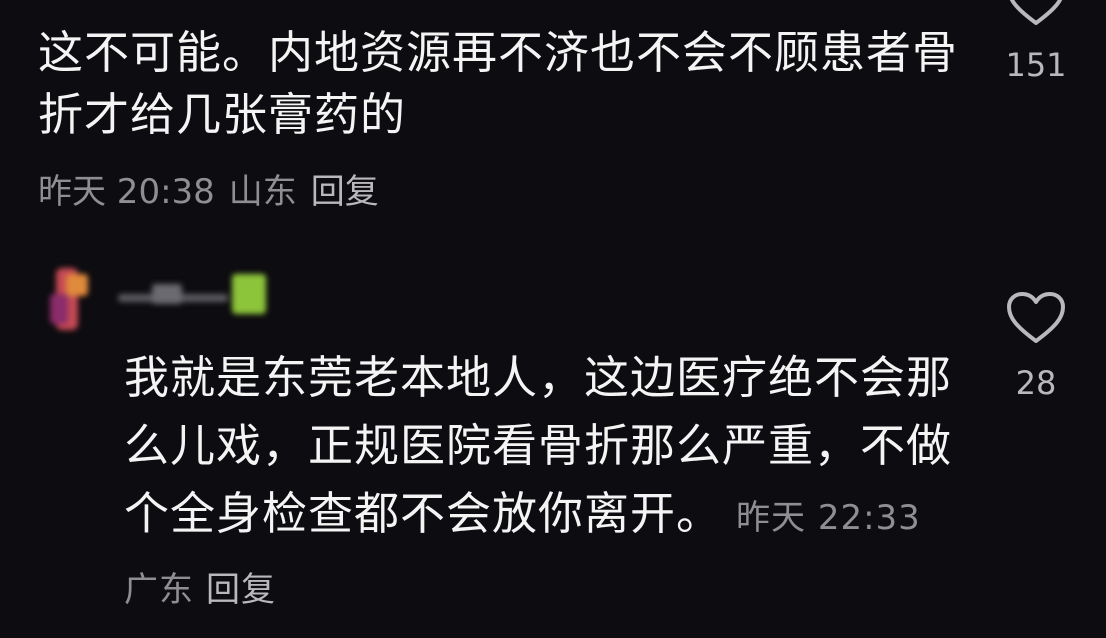 The image size is (1106, 638). I want to click on like-count: 28, so click(1036, 383).